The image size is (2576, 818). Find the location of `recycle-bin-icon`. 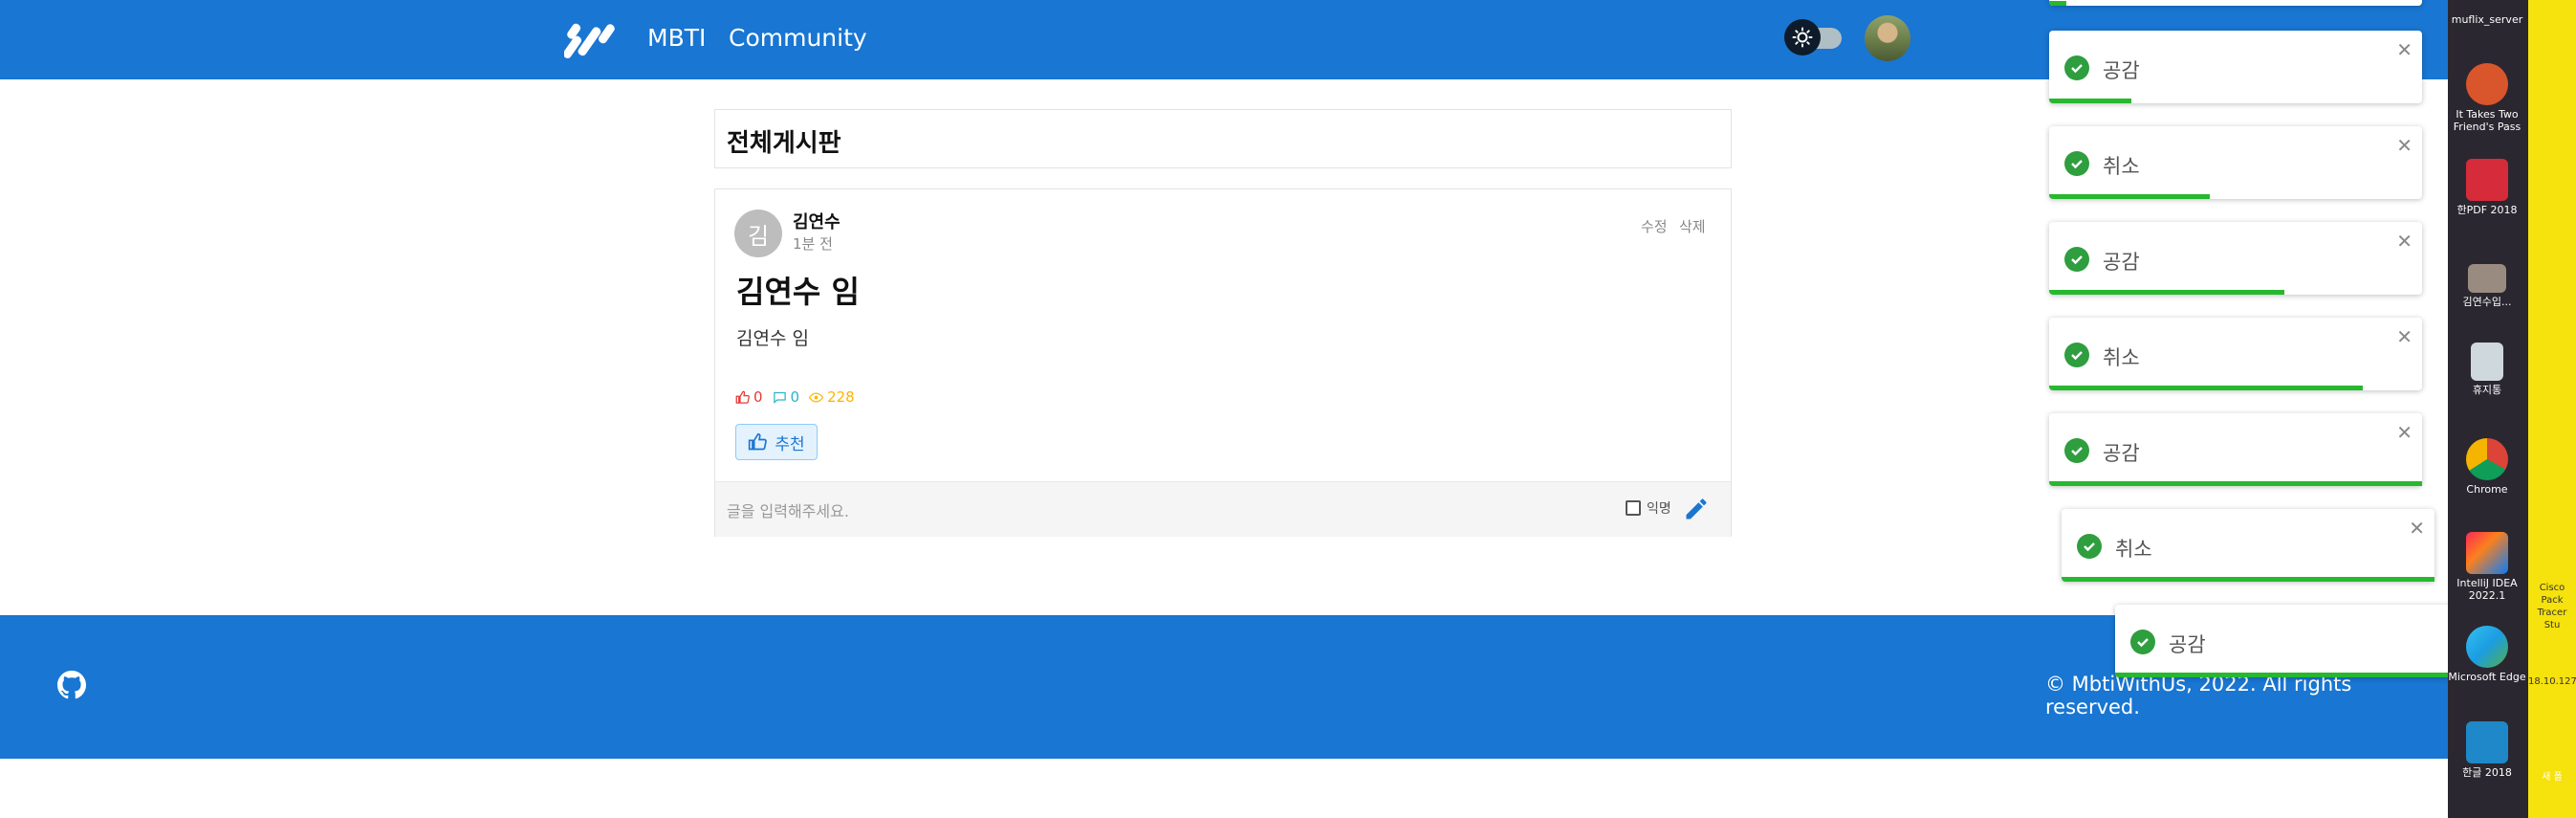

recycle-bin-icon is located at coordinates (2487, 362).